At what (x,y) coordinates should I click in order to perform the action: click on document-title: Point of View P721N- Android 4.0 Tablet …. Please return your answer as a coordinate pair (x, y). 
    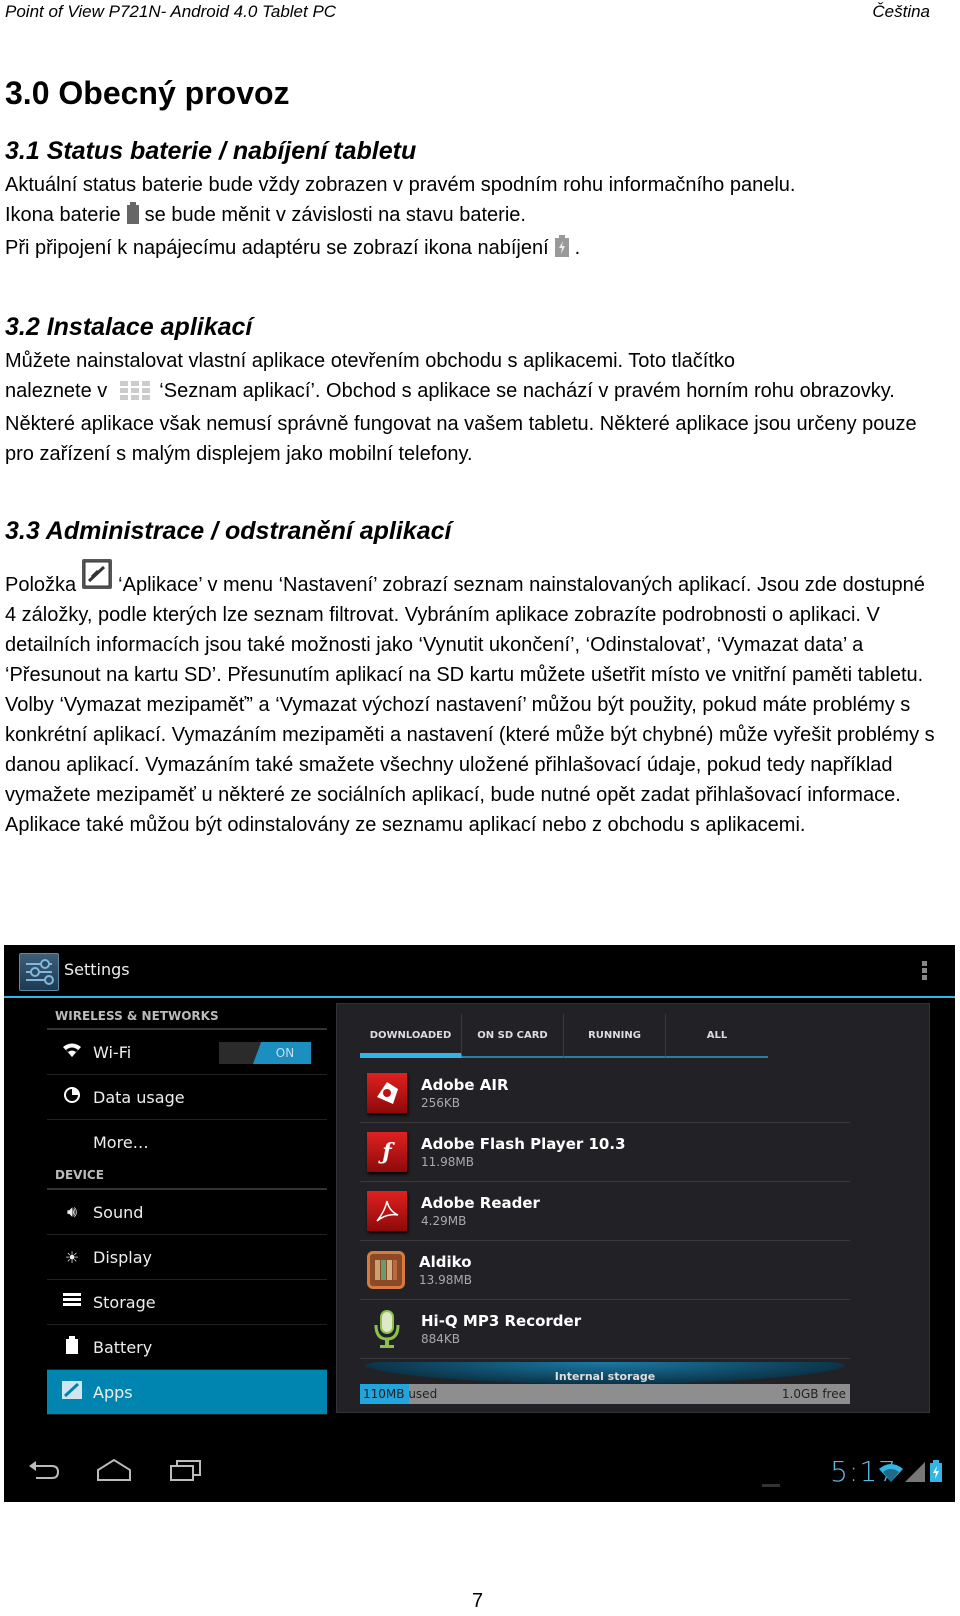
    Looking at the image, I should click on (171, 11).